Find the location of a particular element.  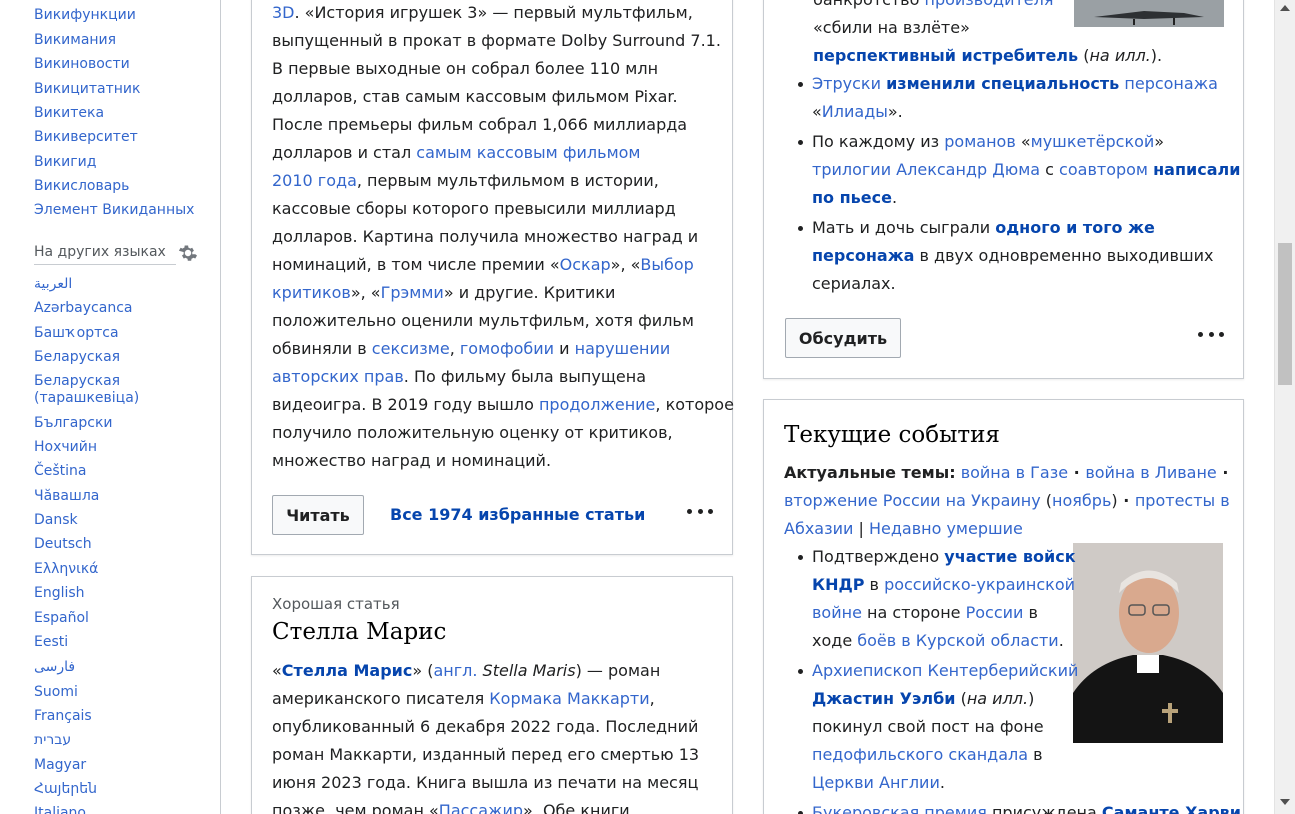

lang-item-da: Dansk is located at coordinates (56, 520).